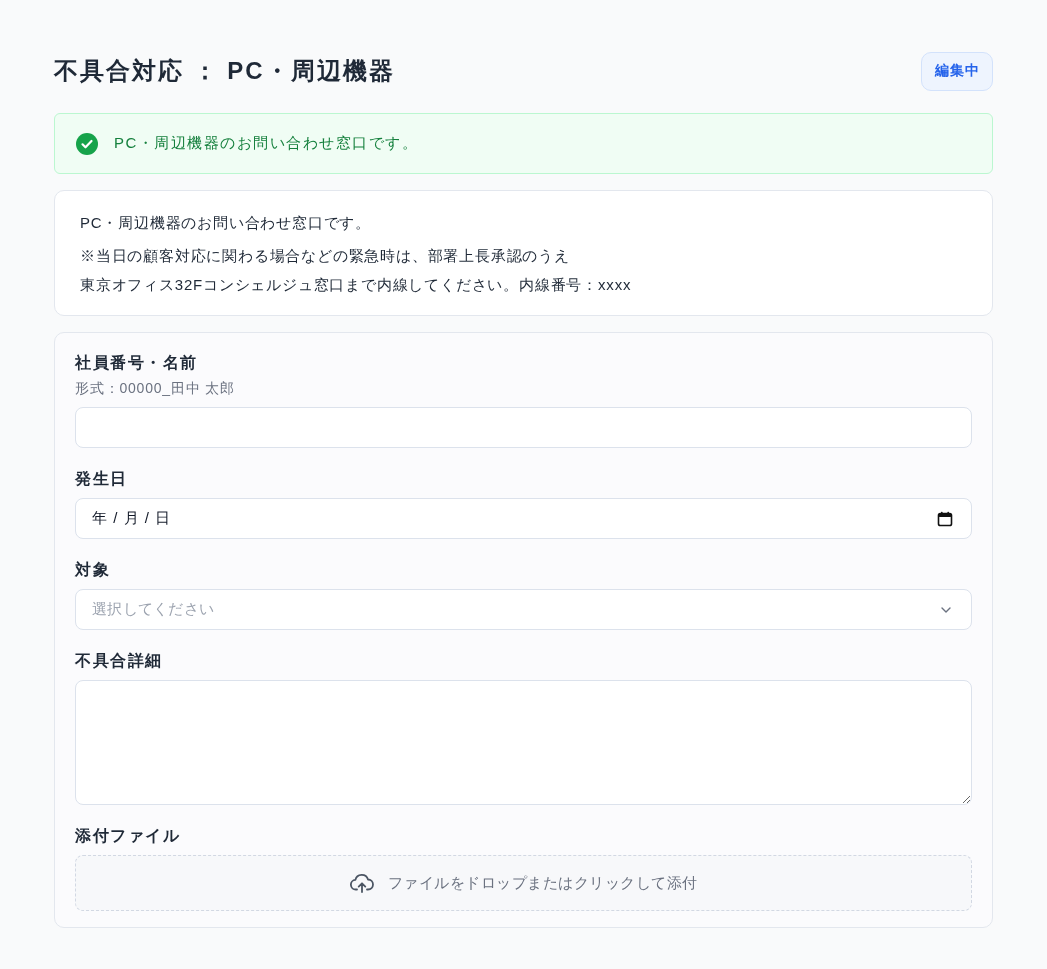  Describe the element at coordinates (93, 570) in the screenshot. I see `field-label: 対象` at that location.